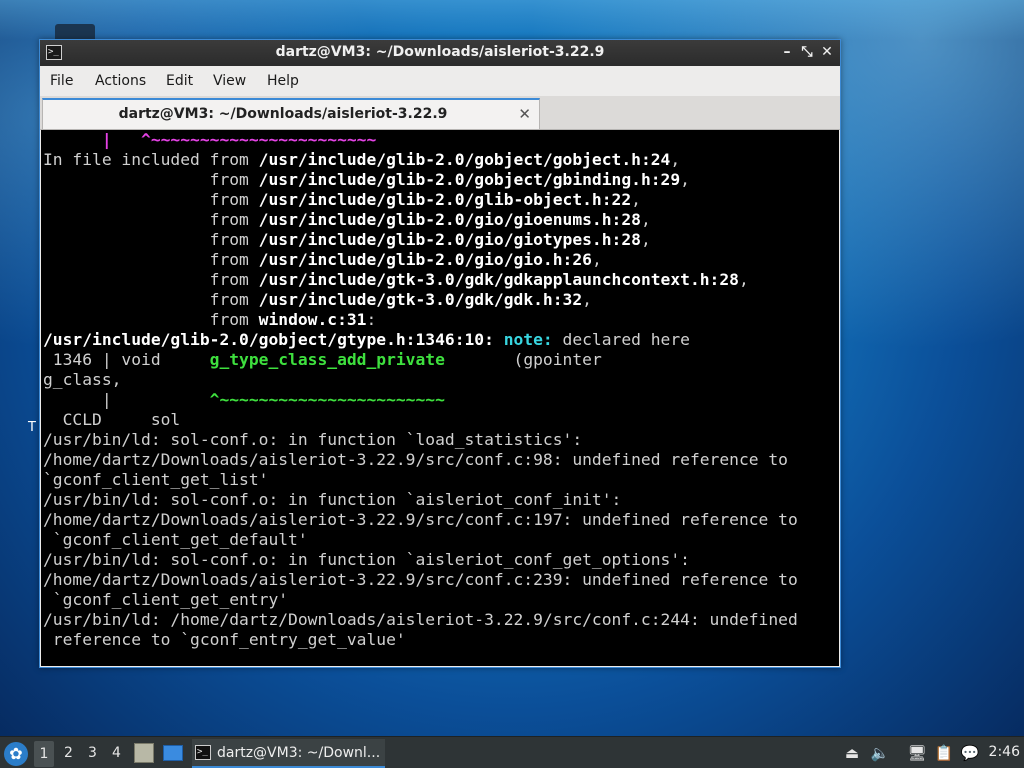 The height and width of the screenshot is (768, 1024). Describe the element at coordinates (283, 114) in the screenshot. I see `tab-label: dartz@VM3: ~/Downloads/aisleriot-3.22.9` at that location.